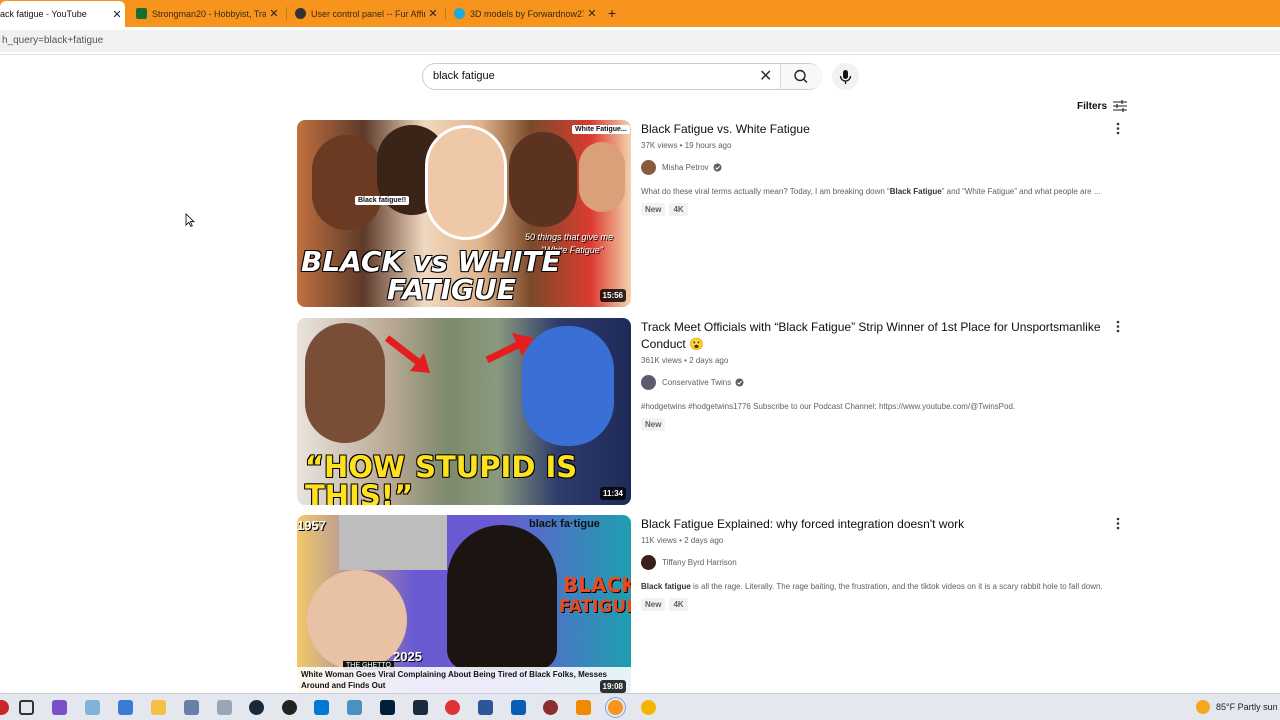 Image resolution: width=1280 pixels, height=720 pixels. I want to click on tab-youtube: ack fatigue - YouTube ✕, so click(62, 14).